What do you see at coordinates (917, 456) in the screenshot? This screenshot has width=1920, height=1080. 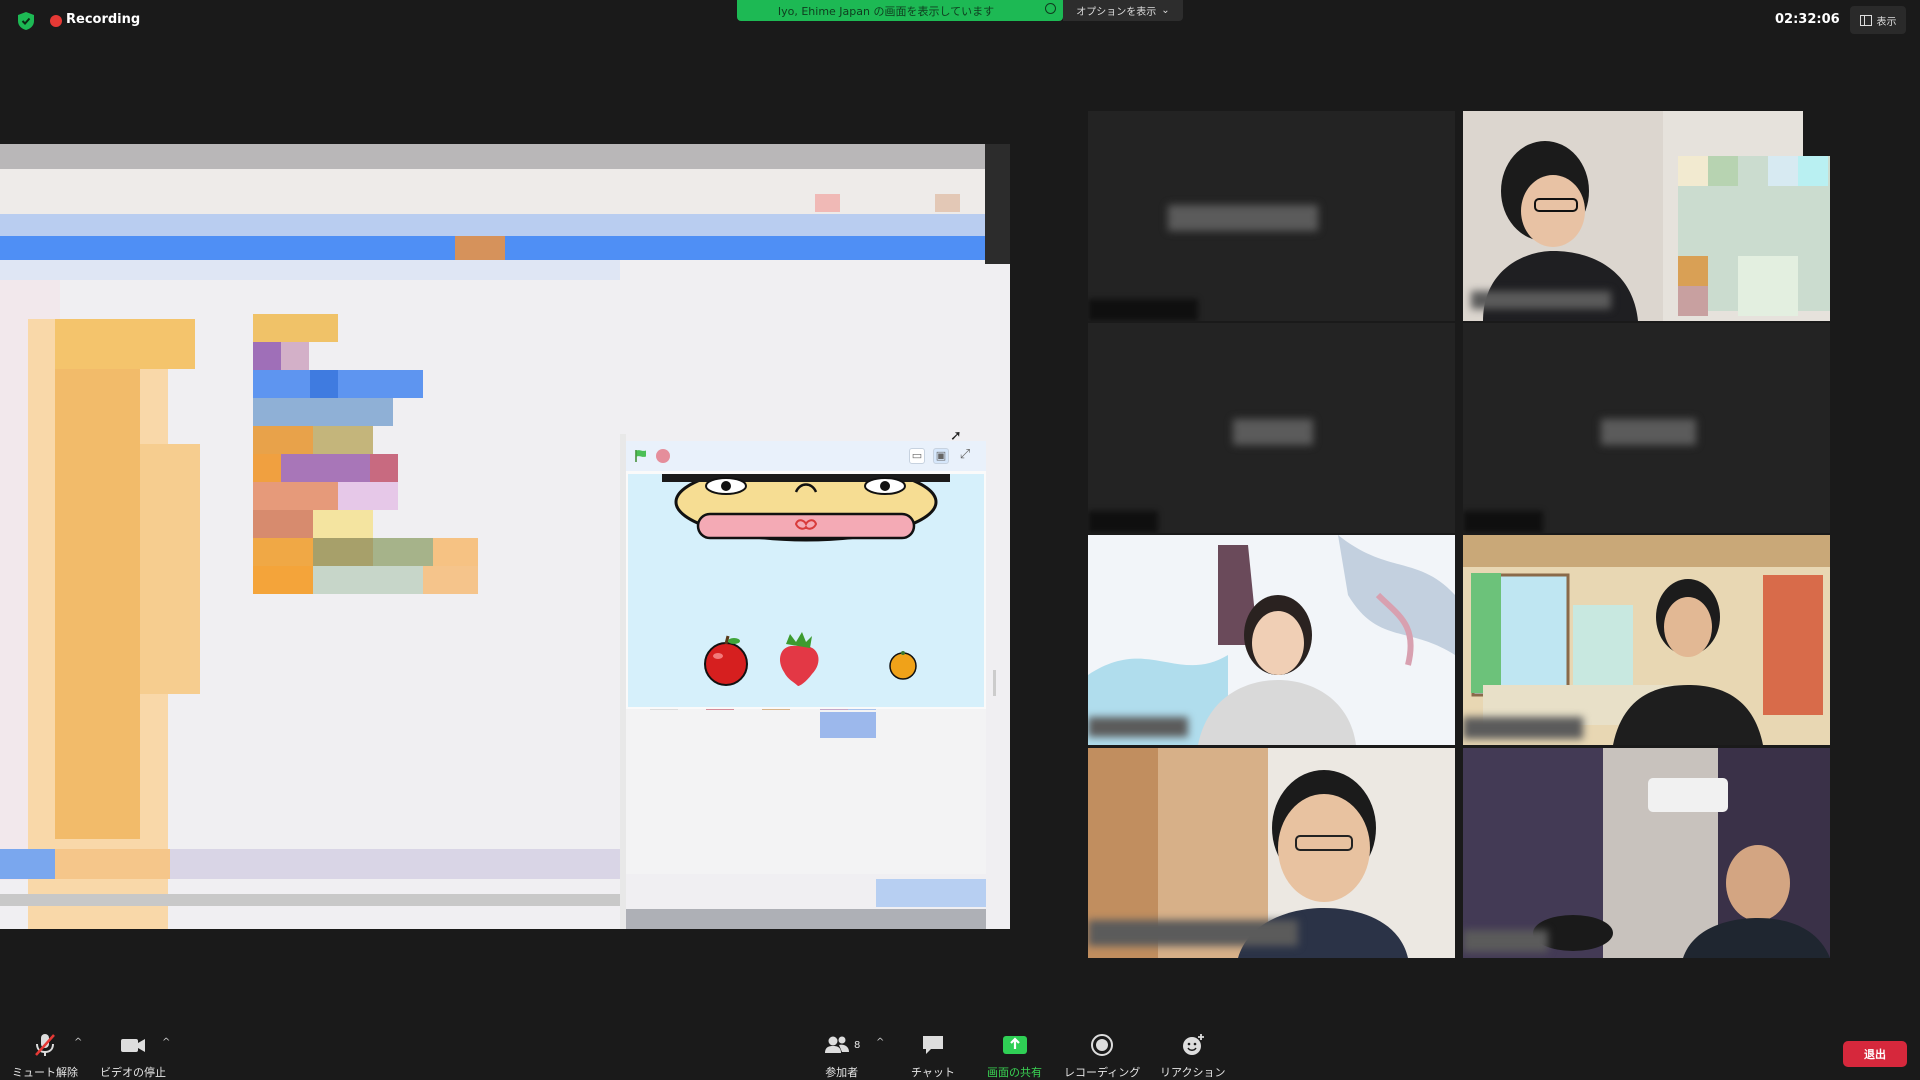 I see `small-stage-icon: ▭` at bounding box center [917, 456].